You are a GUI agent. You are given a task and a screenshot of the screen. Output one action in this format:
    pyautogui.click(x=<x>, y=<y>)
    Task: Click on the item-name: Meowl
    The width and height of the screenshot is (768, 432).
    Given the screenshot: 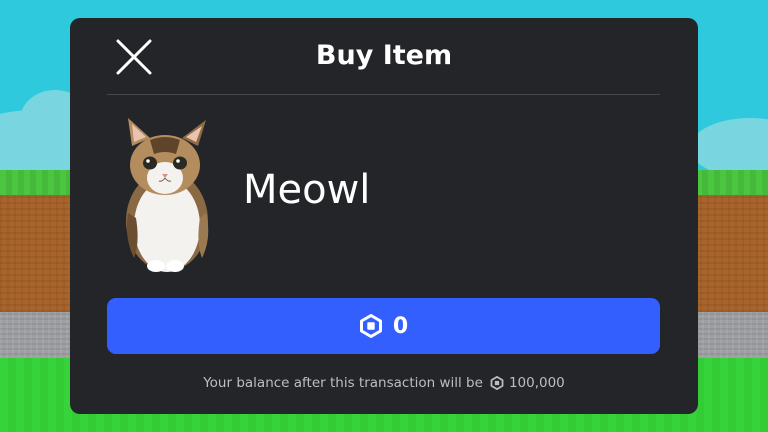 What is the action you would take?
    pyautogui.click(x=307, y=190)
    